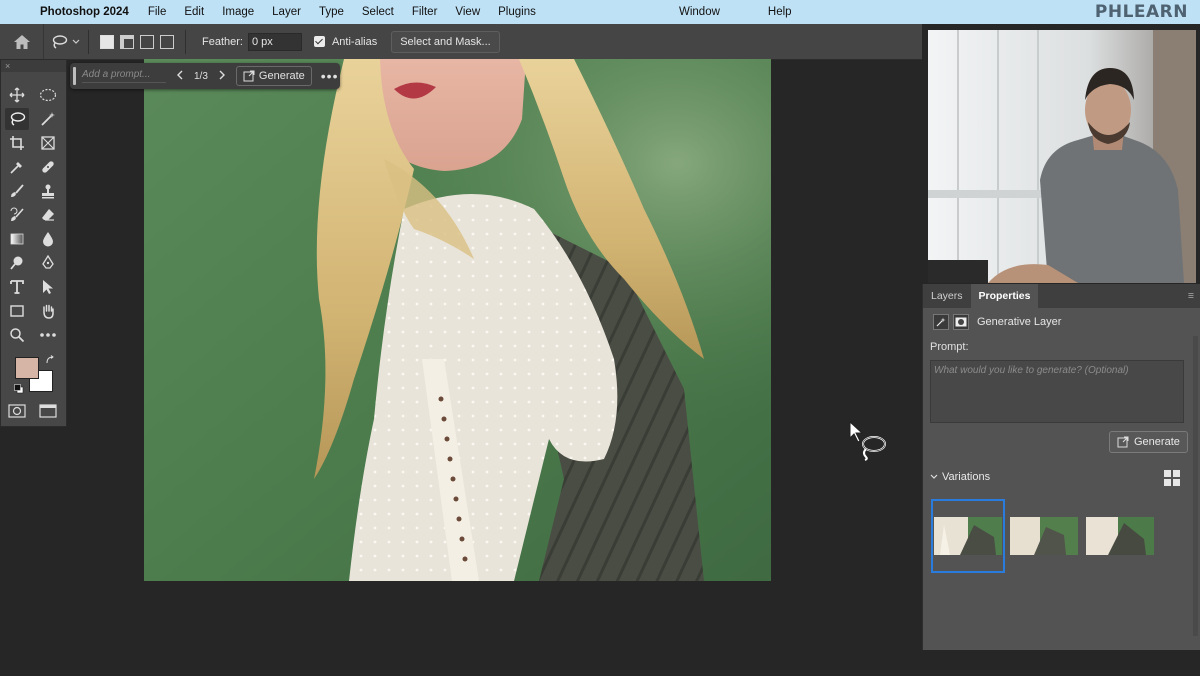 Image resolution: width=1200 pixels, height=676 pixels. Describe the element at coordinates (48, 311) in the screenshot. I see `hand-tool` at that location.